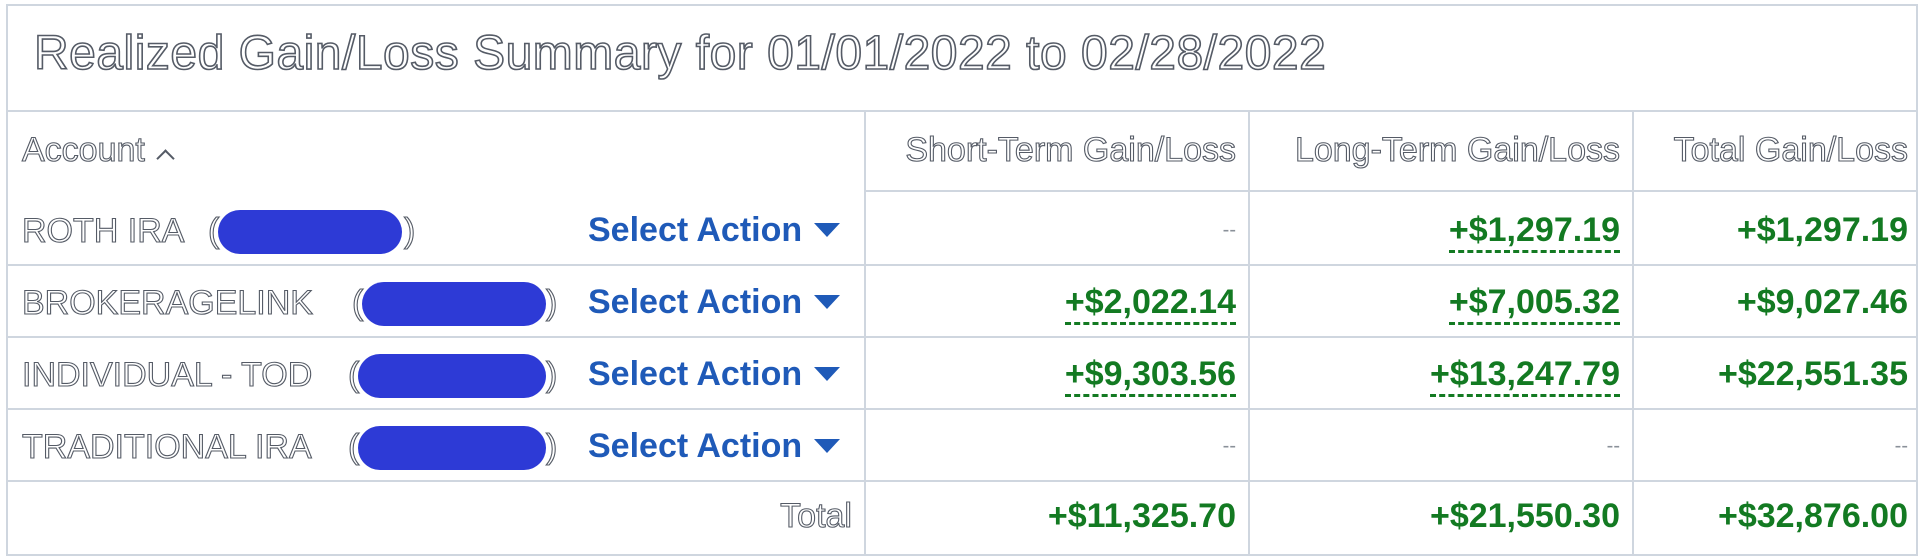  I want to click on long-term-value: +$13,247.79, so click(1439, 374).